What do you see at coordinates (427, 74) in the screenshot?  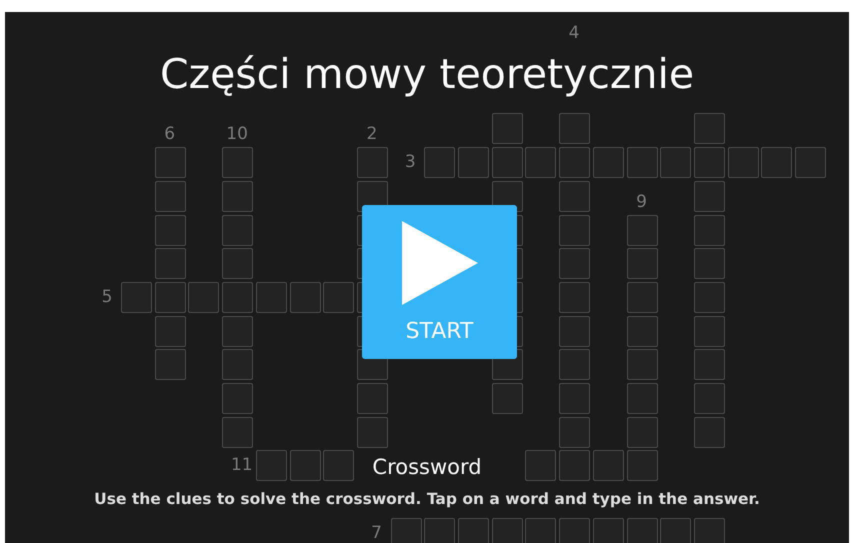 I see `activity-title: Części mowy teoretycznie` at bounding box center [427, 74].